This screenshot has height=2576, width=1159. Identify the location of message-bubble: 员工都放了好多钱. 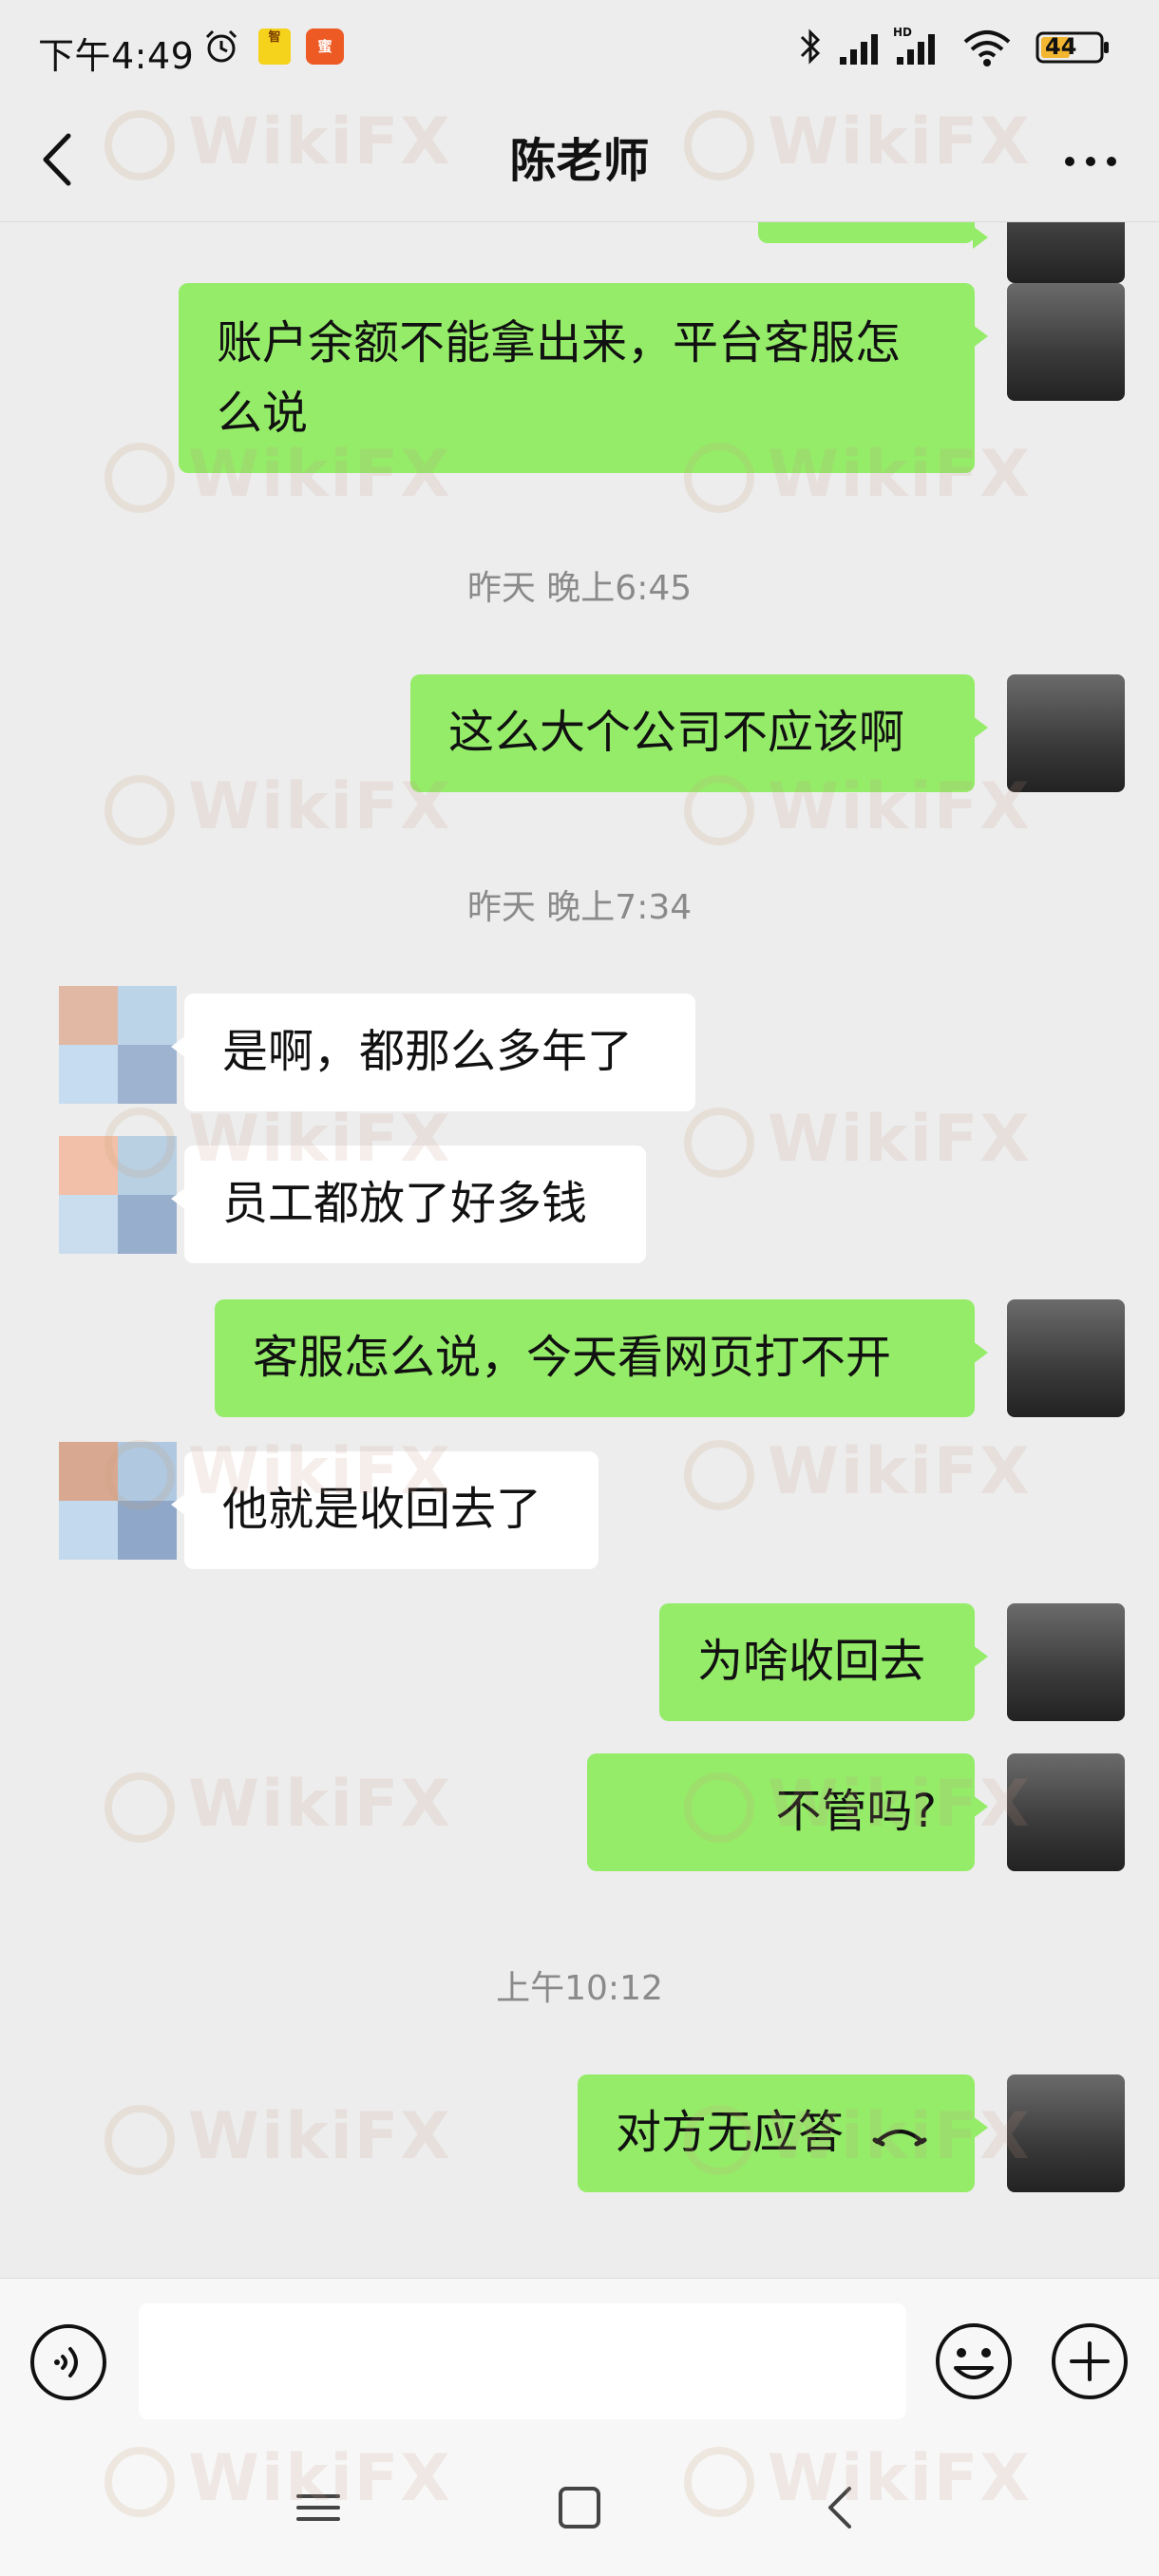
(408, 1204).